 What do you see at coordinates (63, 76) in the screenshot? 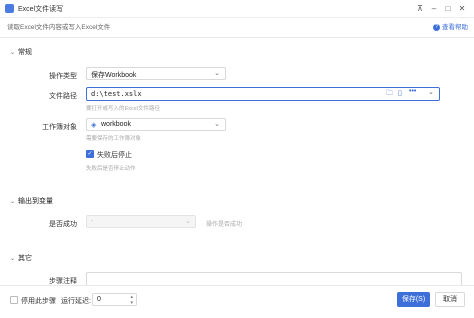
I see `operation-type-label: 操作类型` at bounding box center [63, 76].